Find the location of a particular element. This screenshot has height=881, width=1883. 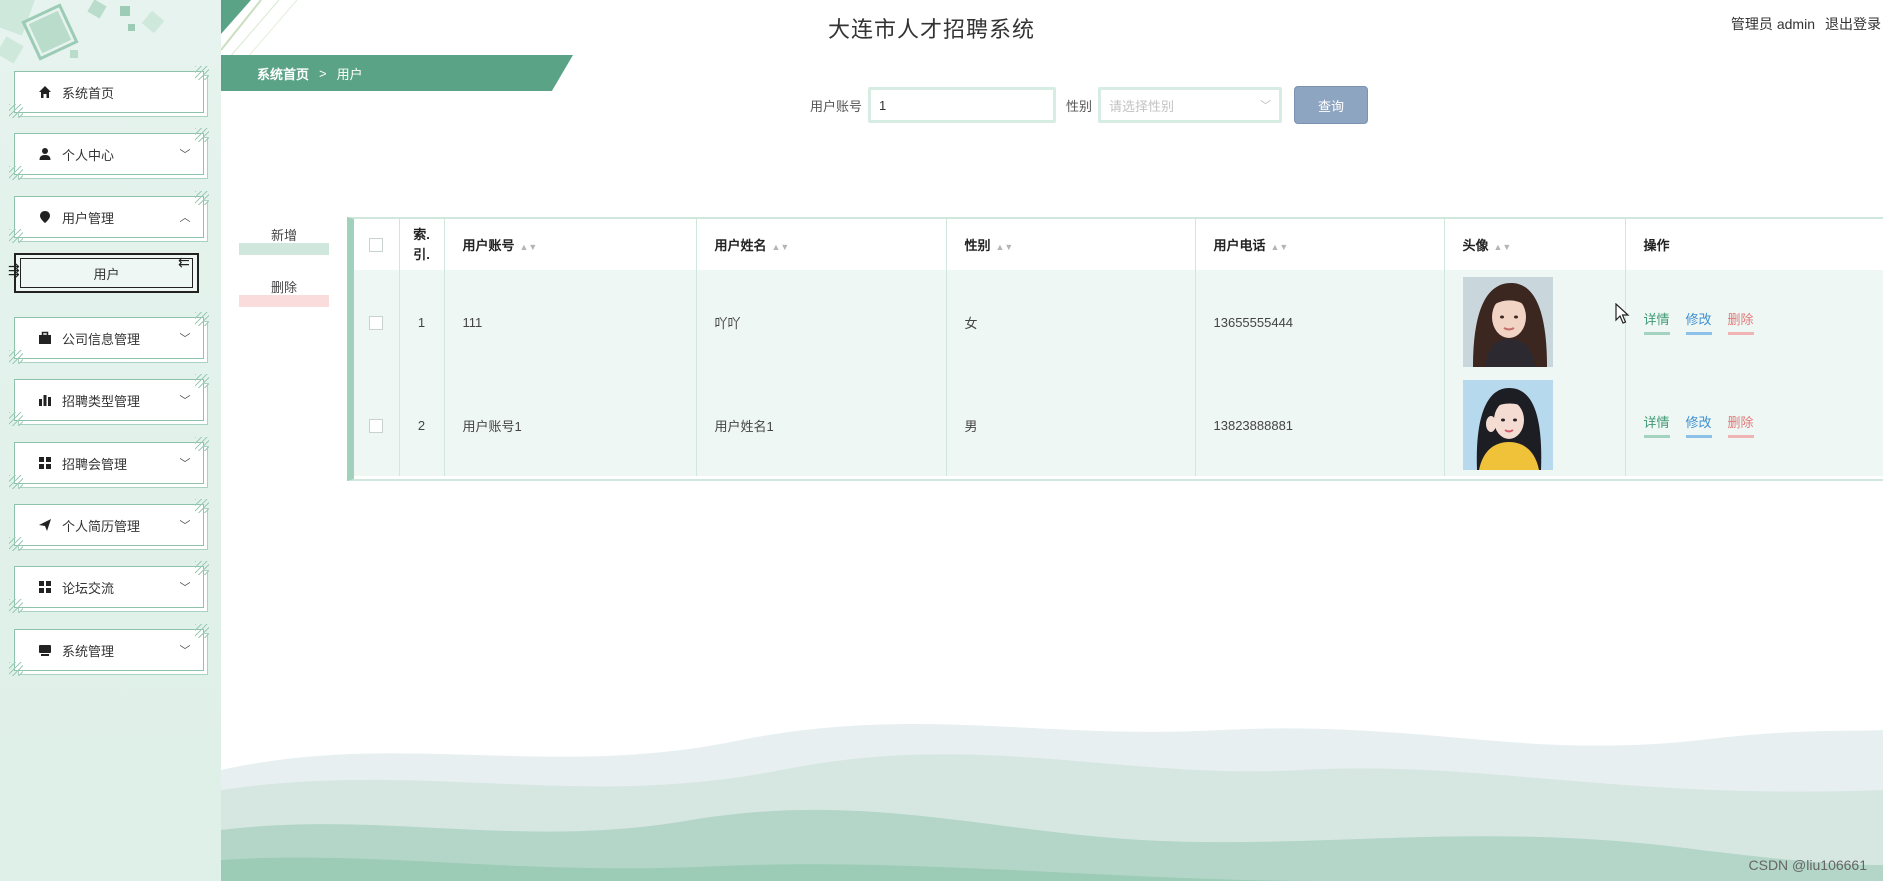

sidebar-item-recruit-type: 招聘类型管理 ﹀ is located at coordinates (109, 400).